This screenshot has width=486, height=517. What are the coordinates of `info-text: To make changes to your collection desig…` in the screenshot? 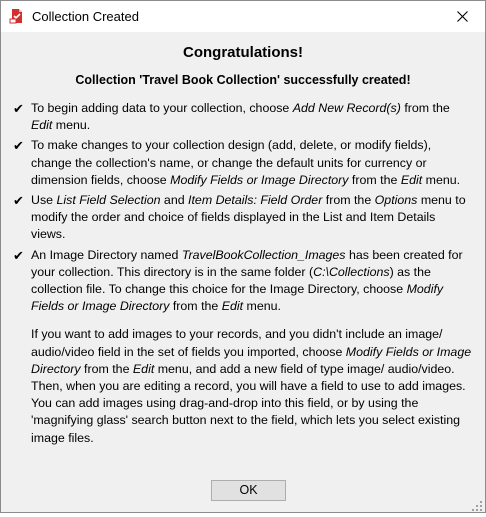 It's located at (246, 162).